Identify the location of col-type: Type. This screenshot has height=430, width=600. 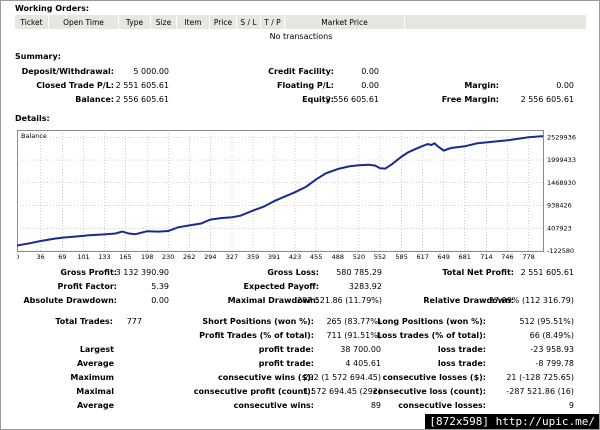
(135, 22).